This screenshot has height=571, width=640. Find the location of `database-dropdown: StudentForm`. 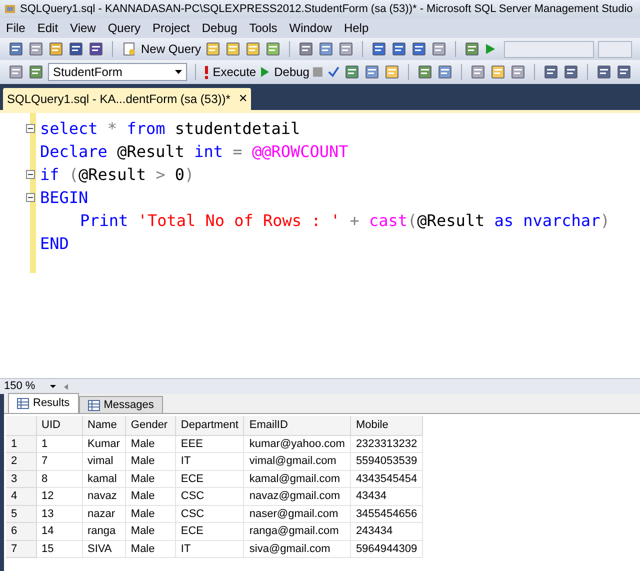

database-dropdown: StudentForm is located at coordinates (117, 72).